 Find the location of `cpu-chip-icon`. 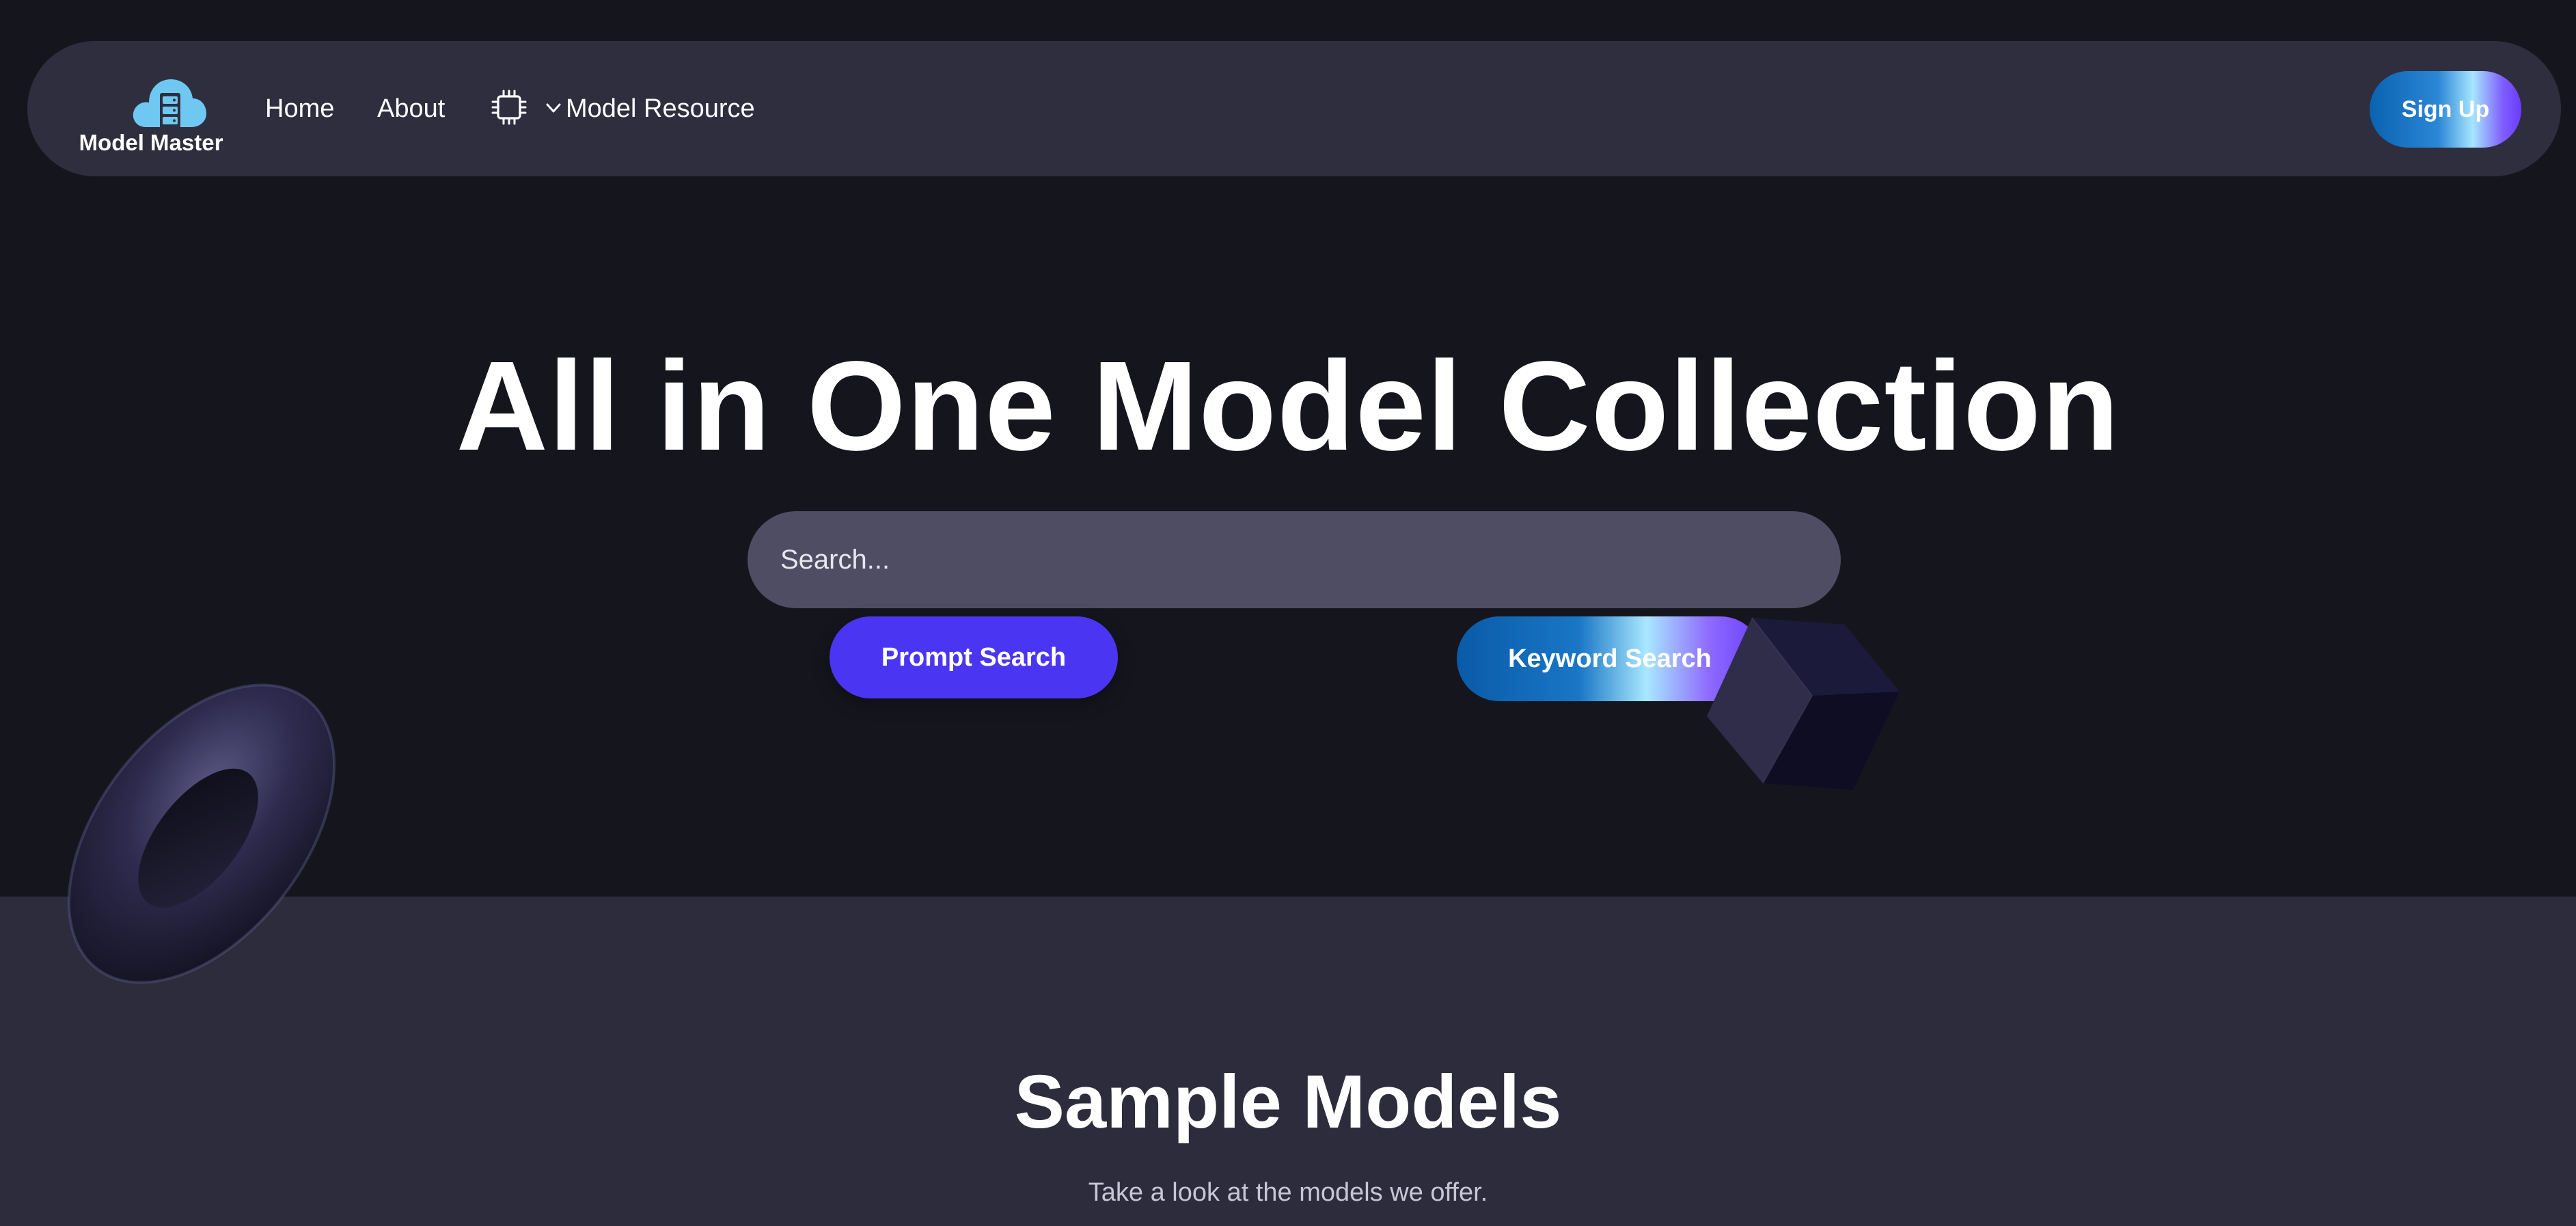

cpu-chip-icon is located at coordinates (509, 107).